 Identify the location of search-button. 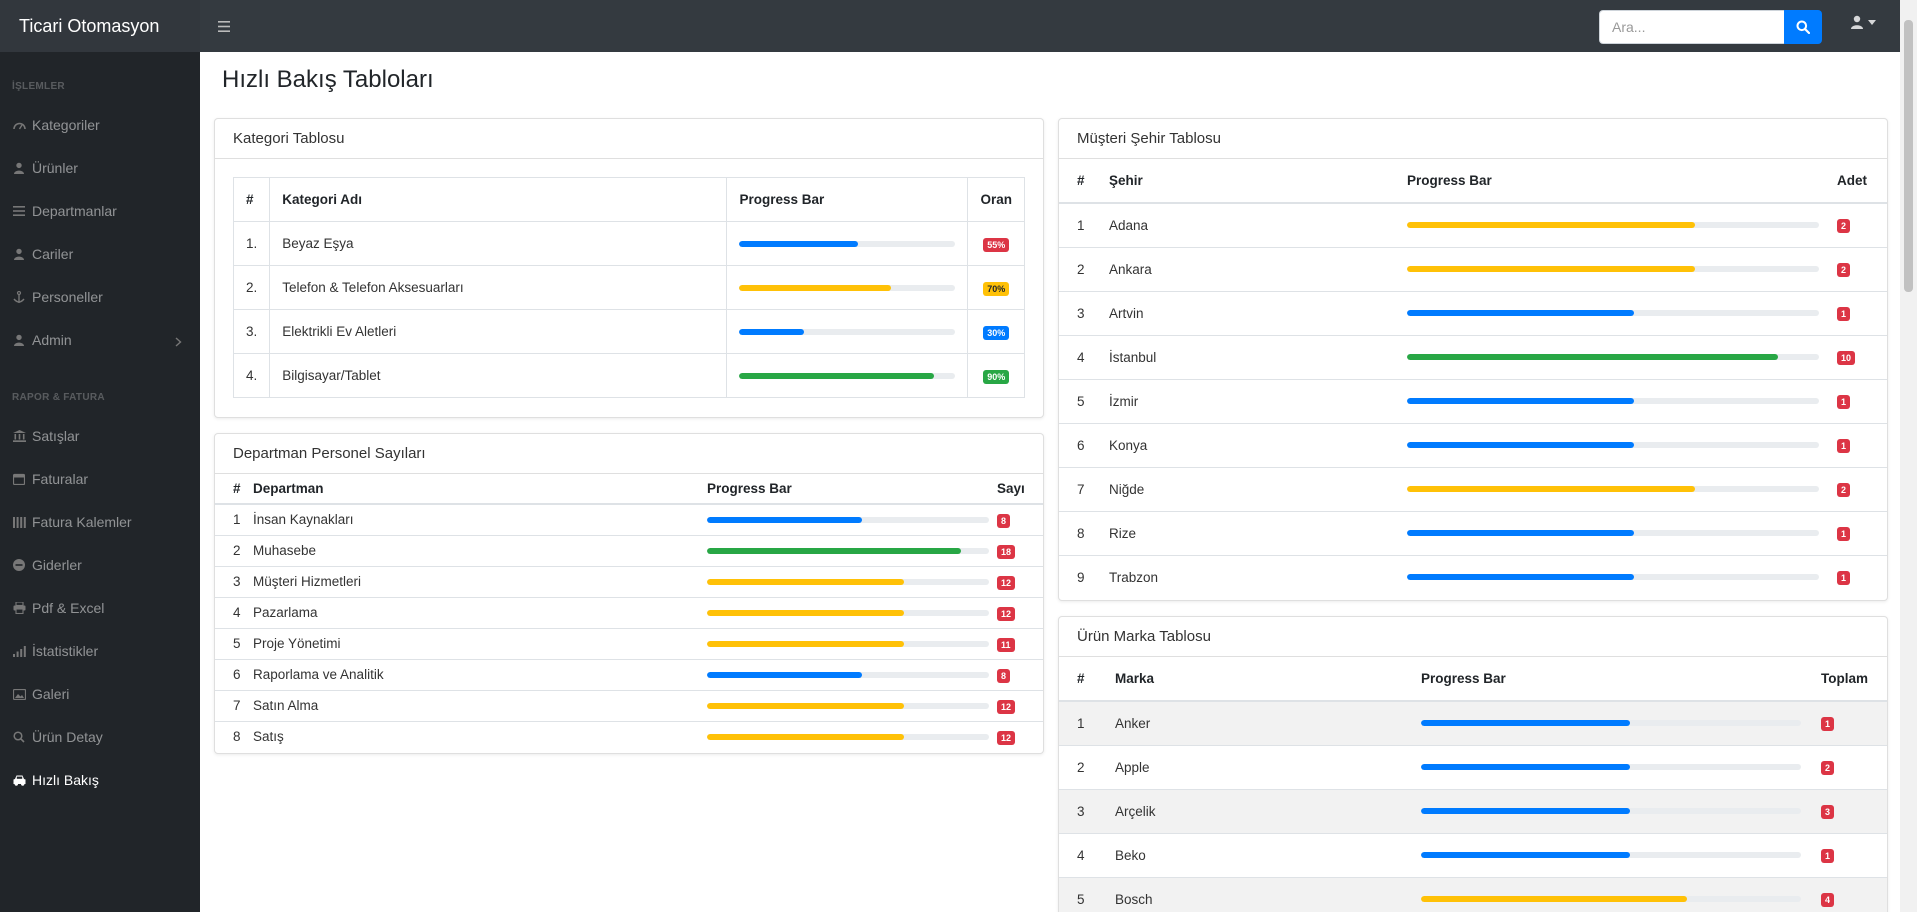
(1803, 27).